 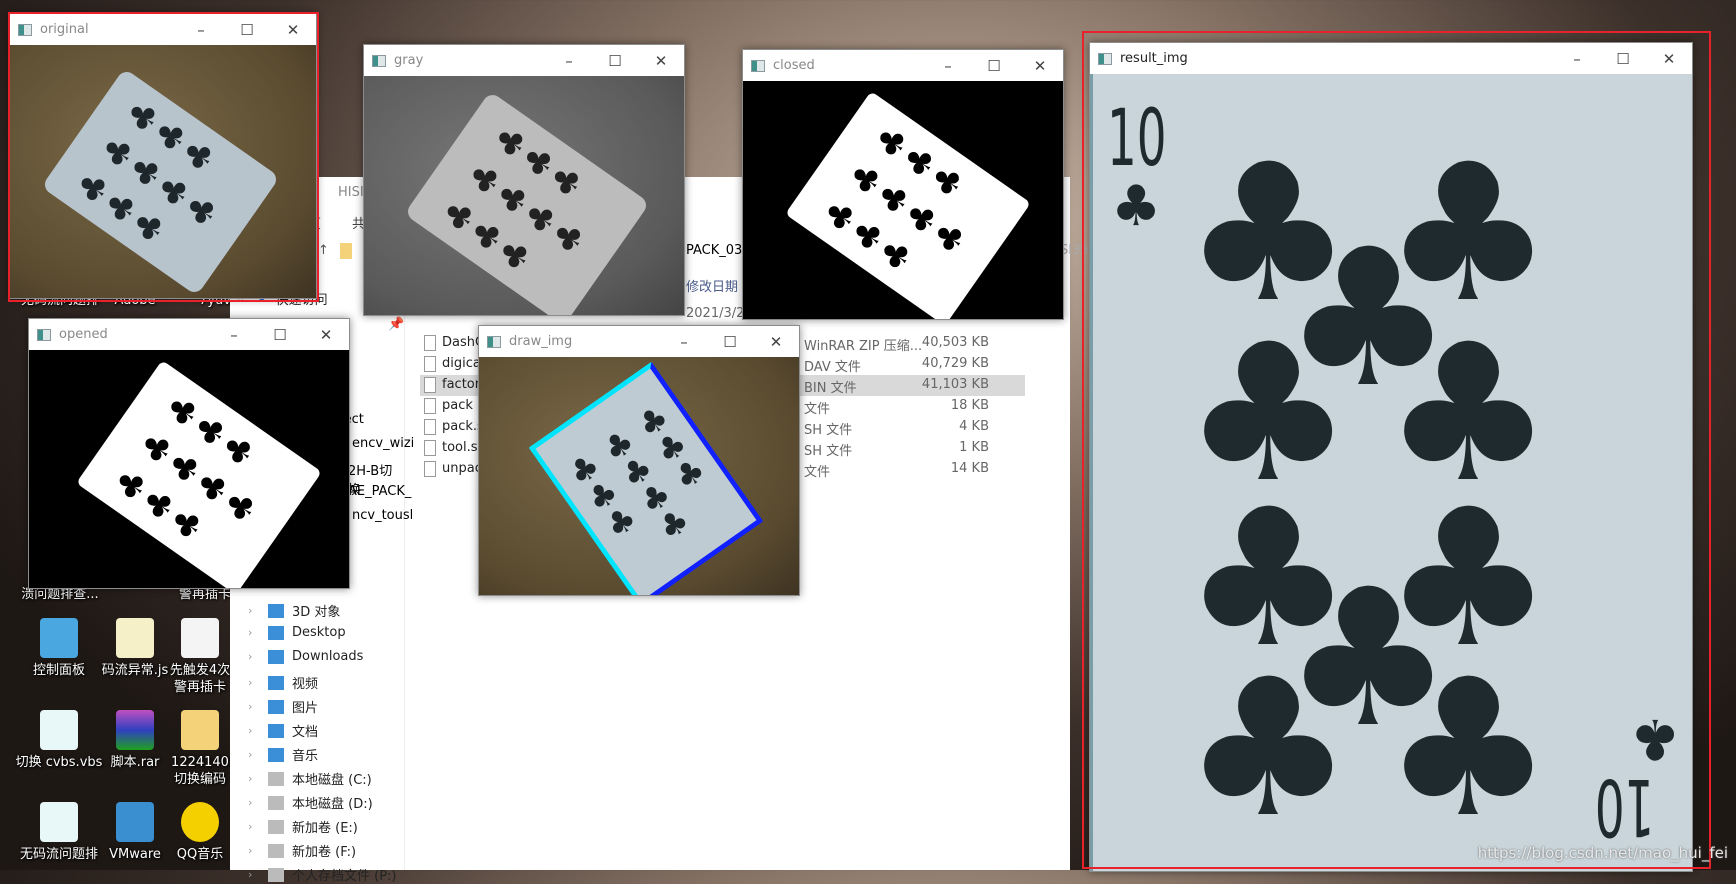 I want to click on 3d-objects-icon, so click(x=276, y=610).